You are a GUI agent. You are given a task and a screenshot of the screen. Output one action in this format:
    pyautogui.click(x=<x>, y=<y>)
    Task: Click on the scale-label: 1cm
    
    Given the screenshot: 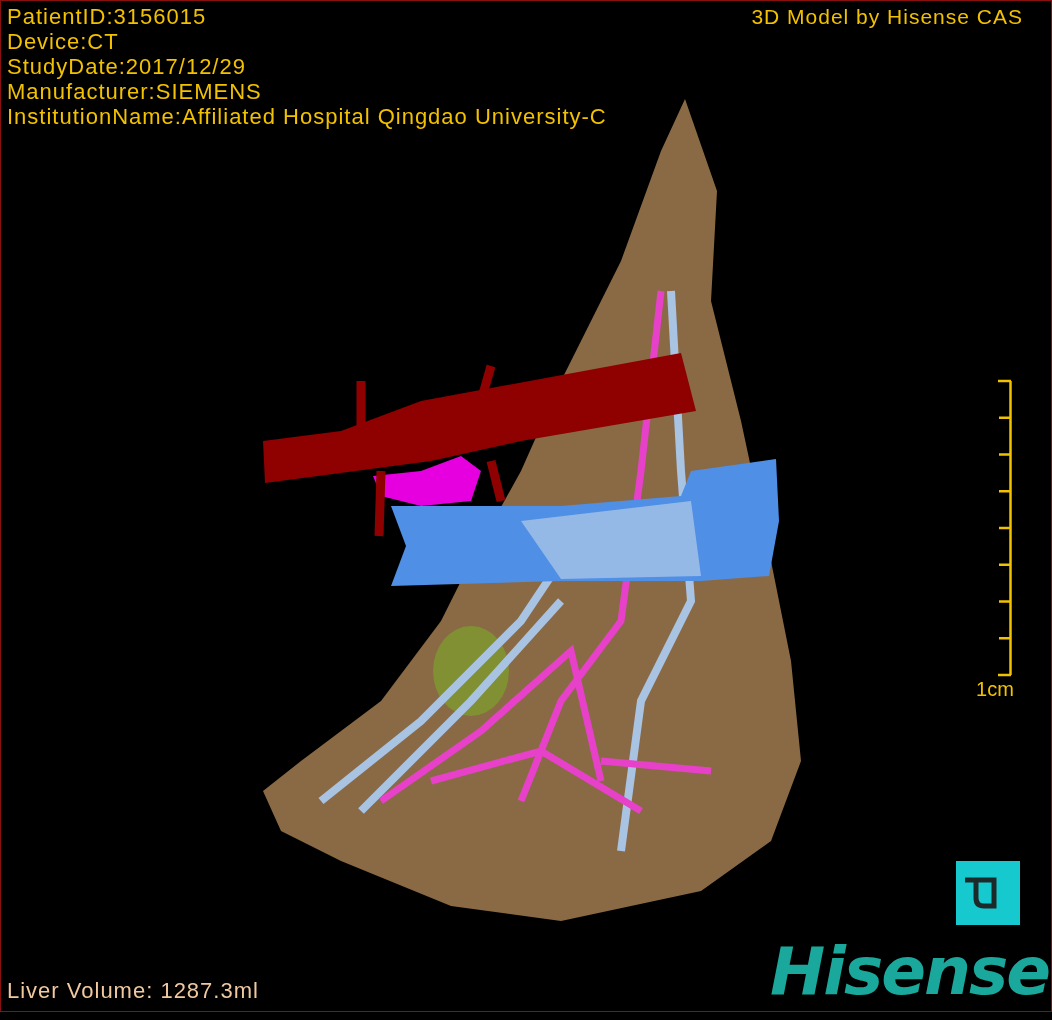 What is the action you would take?
    pyautogui.click(x=995, y=689)
    